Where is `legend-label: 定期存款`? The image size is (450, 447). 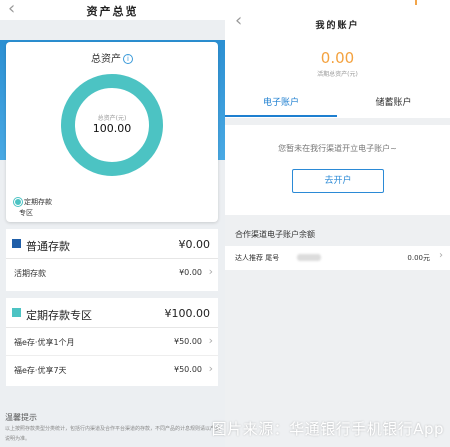
legend-label: 定期存款 is located at coordinates (38, 202).